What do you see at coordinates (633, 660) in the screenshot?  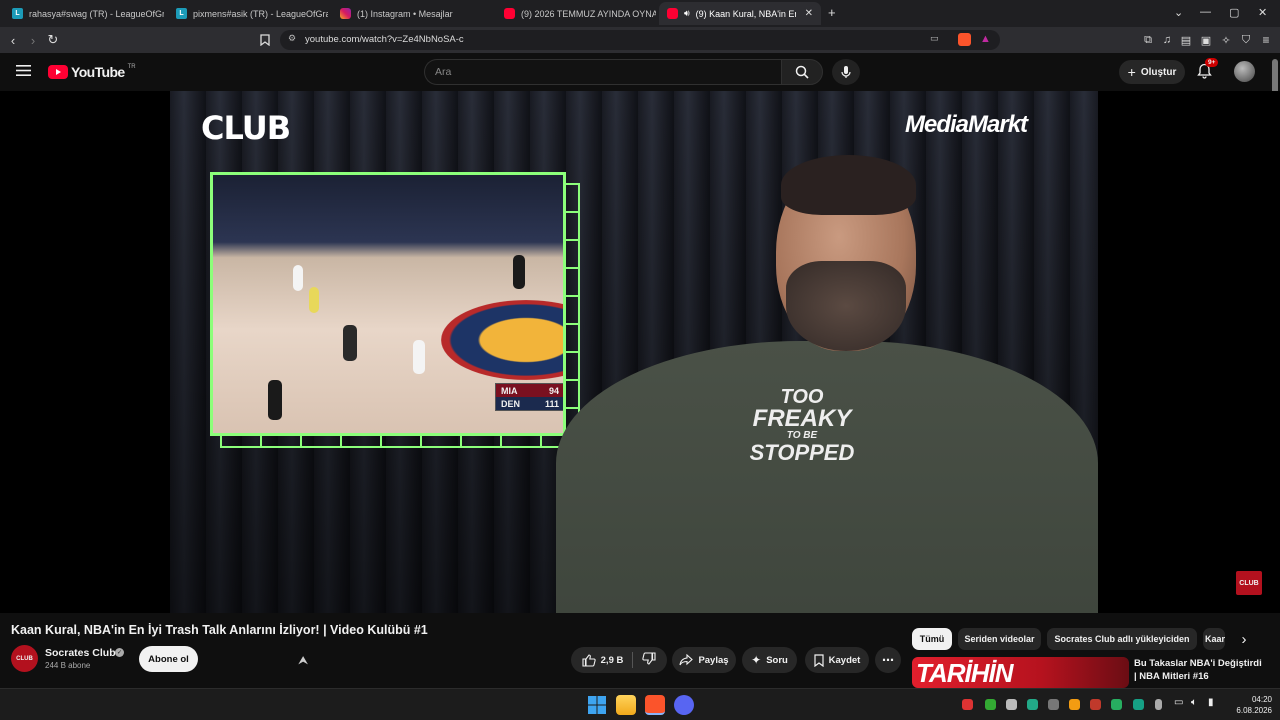 I see `divider` at bounding box center [633, 660].